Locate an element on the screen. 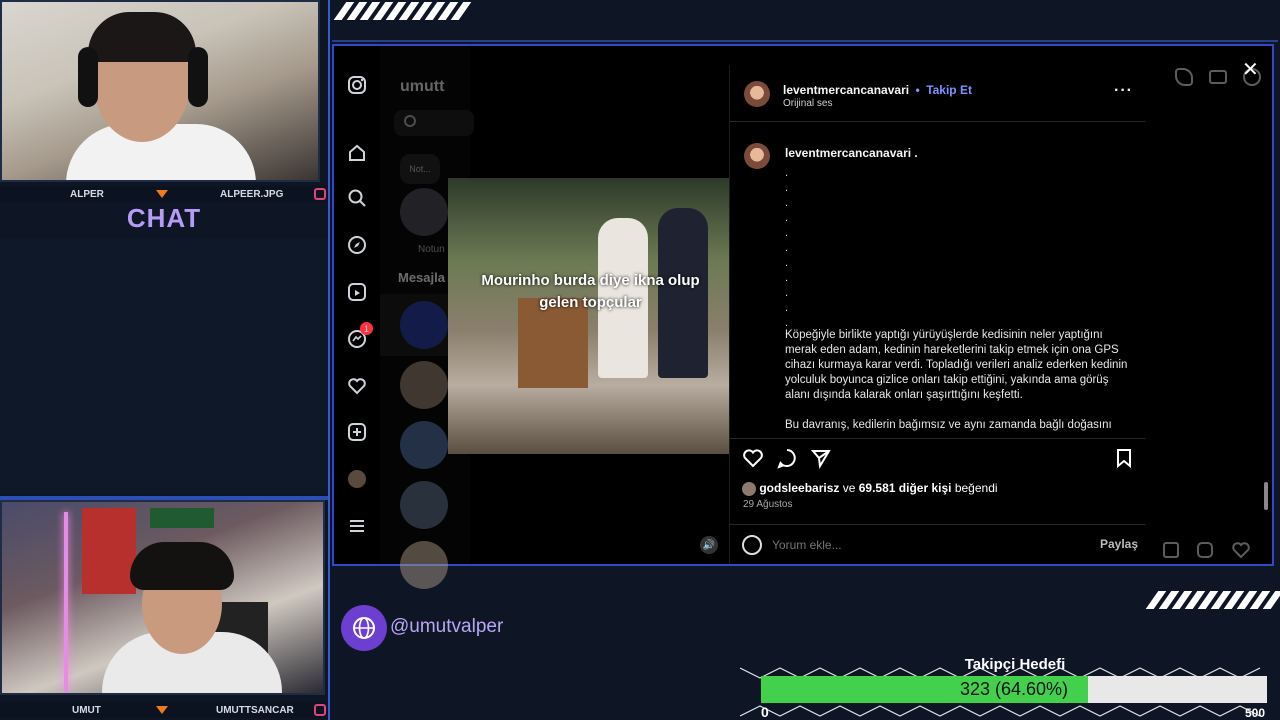 The width and height of the screenshot is (1280, 720). caption-username: leventmercancanavari . is located at coordinates (851, 153).